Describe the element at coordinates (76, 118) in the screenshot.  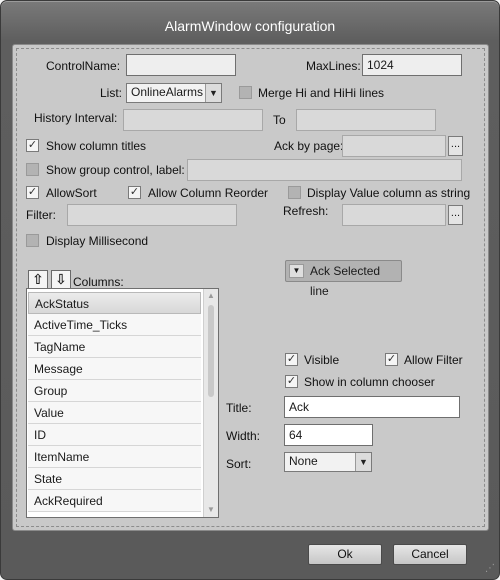
I see `history-interval-label: History Interval:` at that location.